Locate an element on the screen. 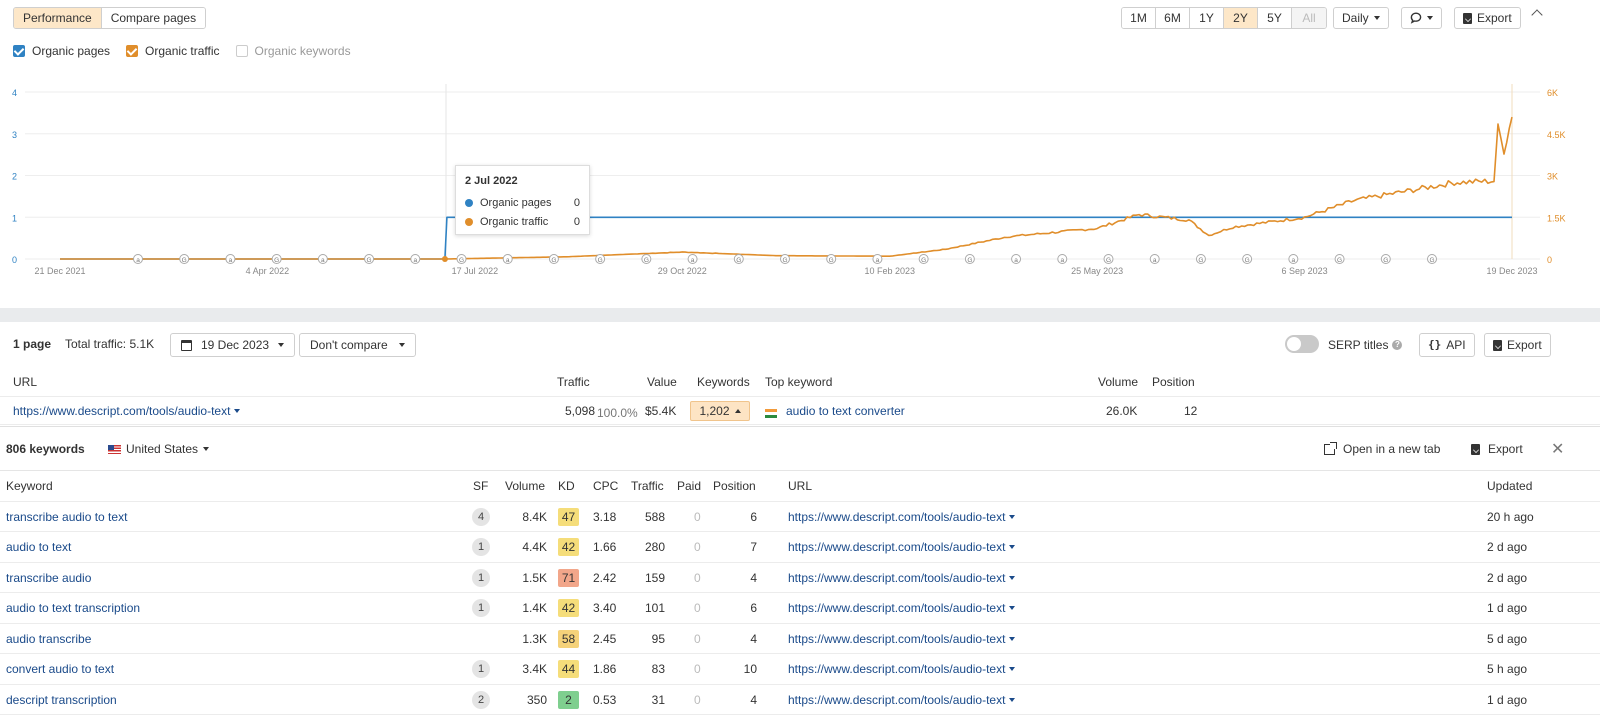 The height and width of the screenshot is (727, 1600). keyword-cpc: 2.45 is located at coordinates (605, 638).